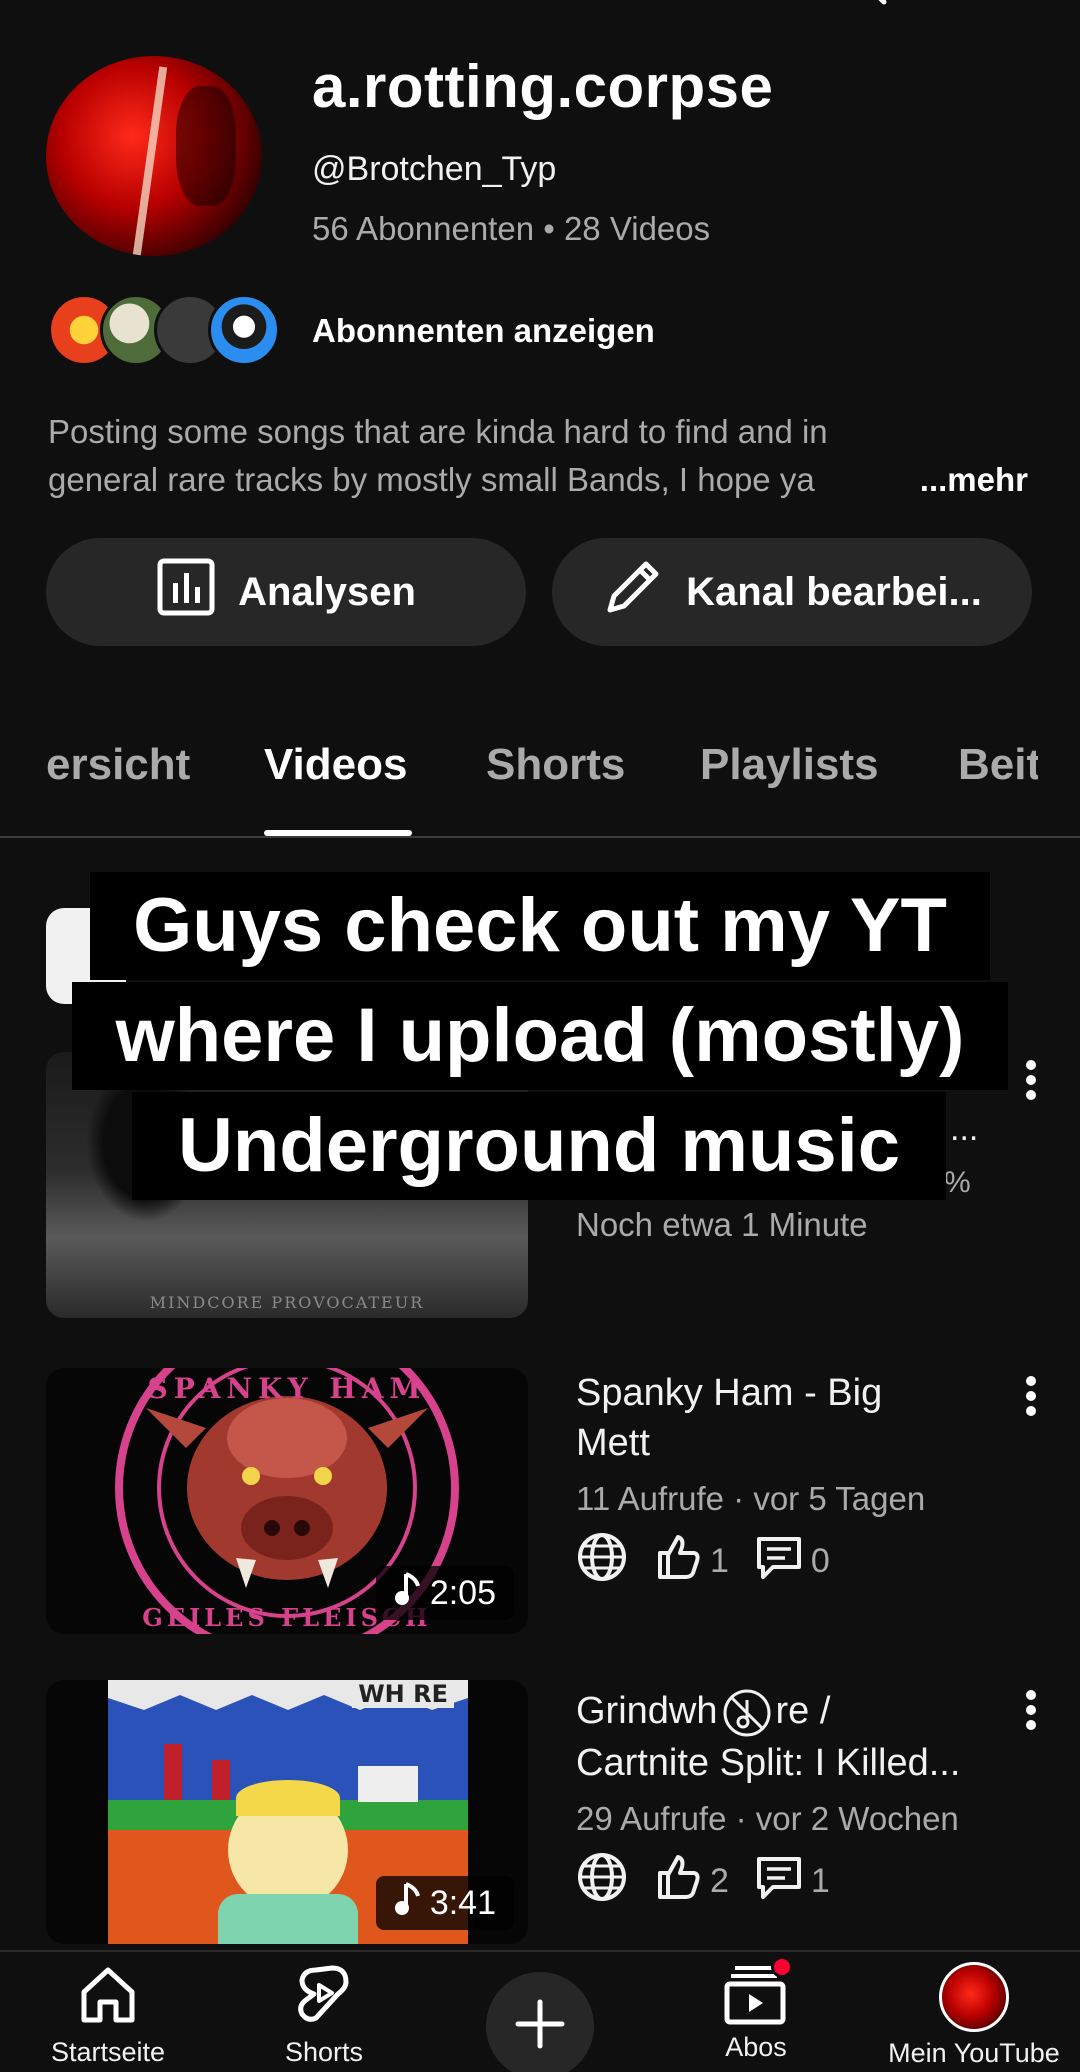 This screenshot has width=1080, height=2072. I want to click on likes-stat: 1, so click(691, 1561).